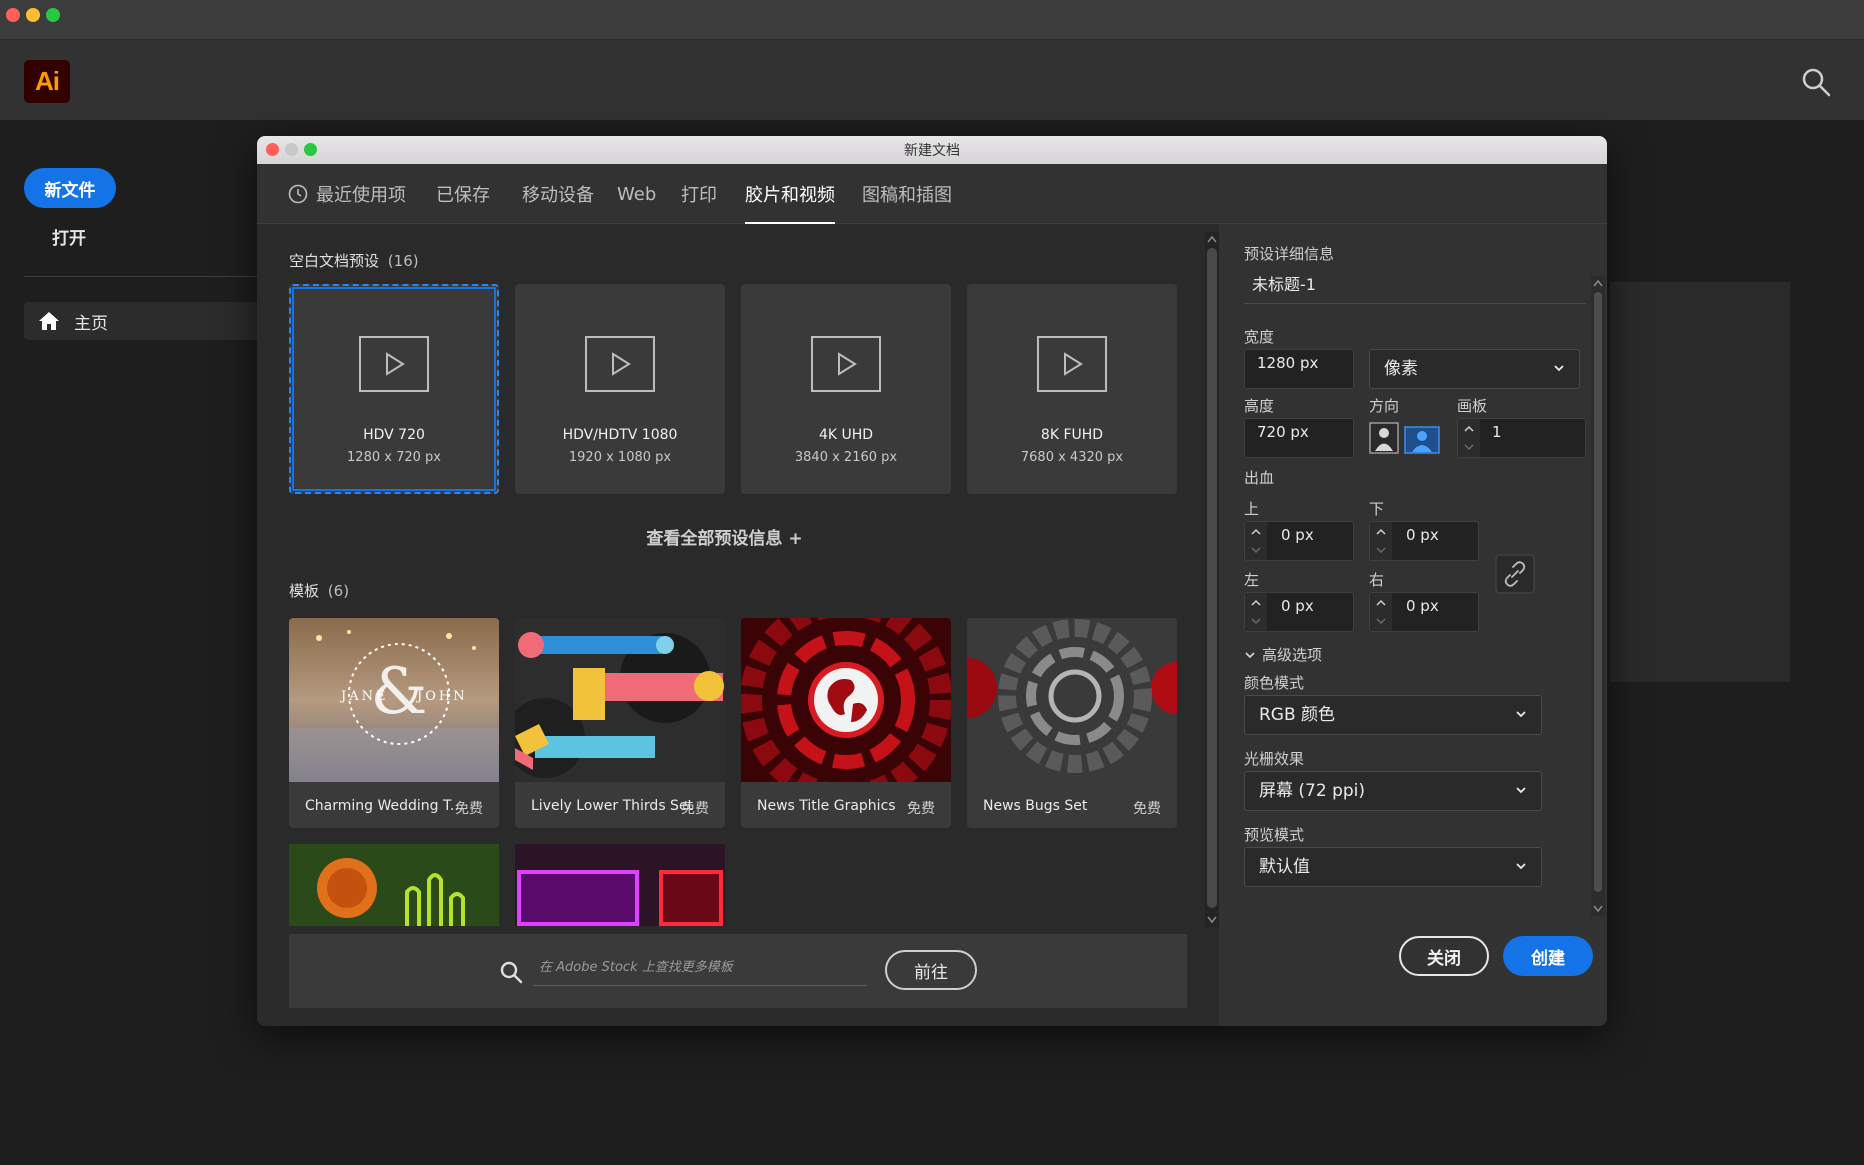 This screenshot has width=1864, height=1165. Describe the element at coordinates (1256, 542) in the screenshot. I see `bleed-top-stepper` at that location.